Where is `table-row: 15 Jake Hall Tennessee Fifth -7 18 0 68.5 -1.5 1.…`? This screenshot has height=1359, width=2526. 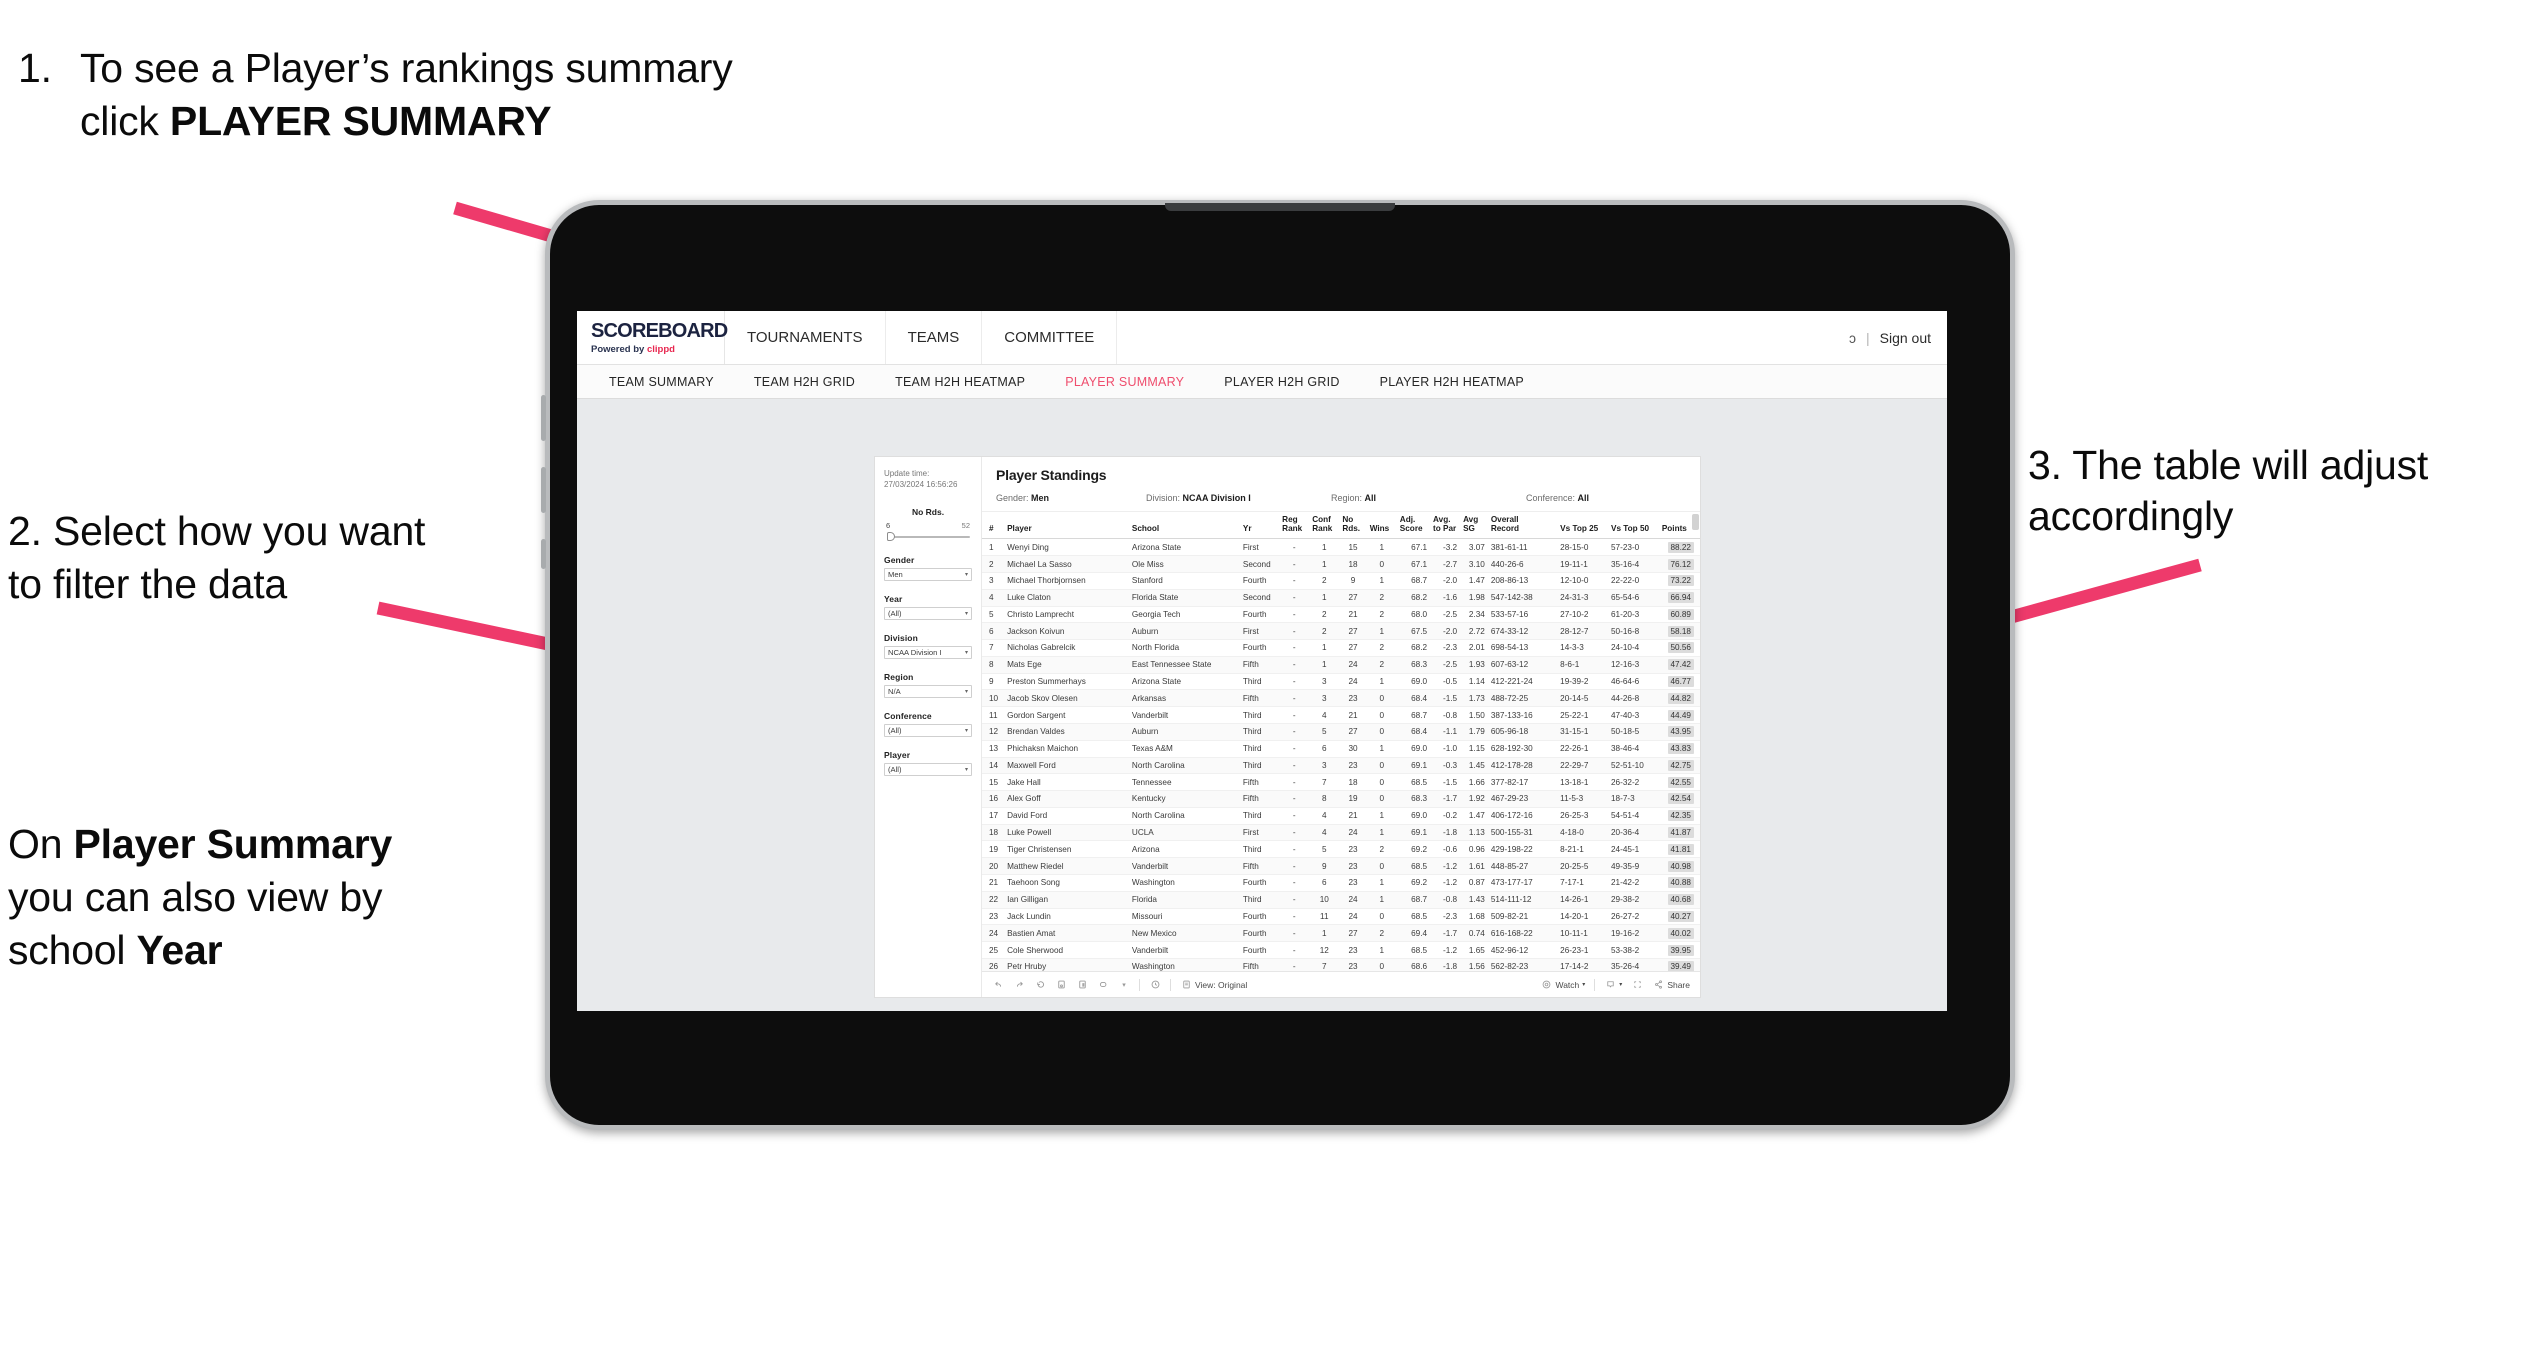
table-row: 15 Jake Hall Tennessee Fifth -7 18 0 68.5 -1.5 1.… is located at coordinates (1341, 782).